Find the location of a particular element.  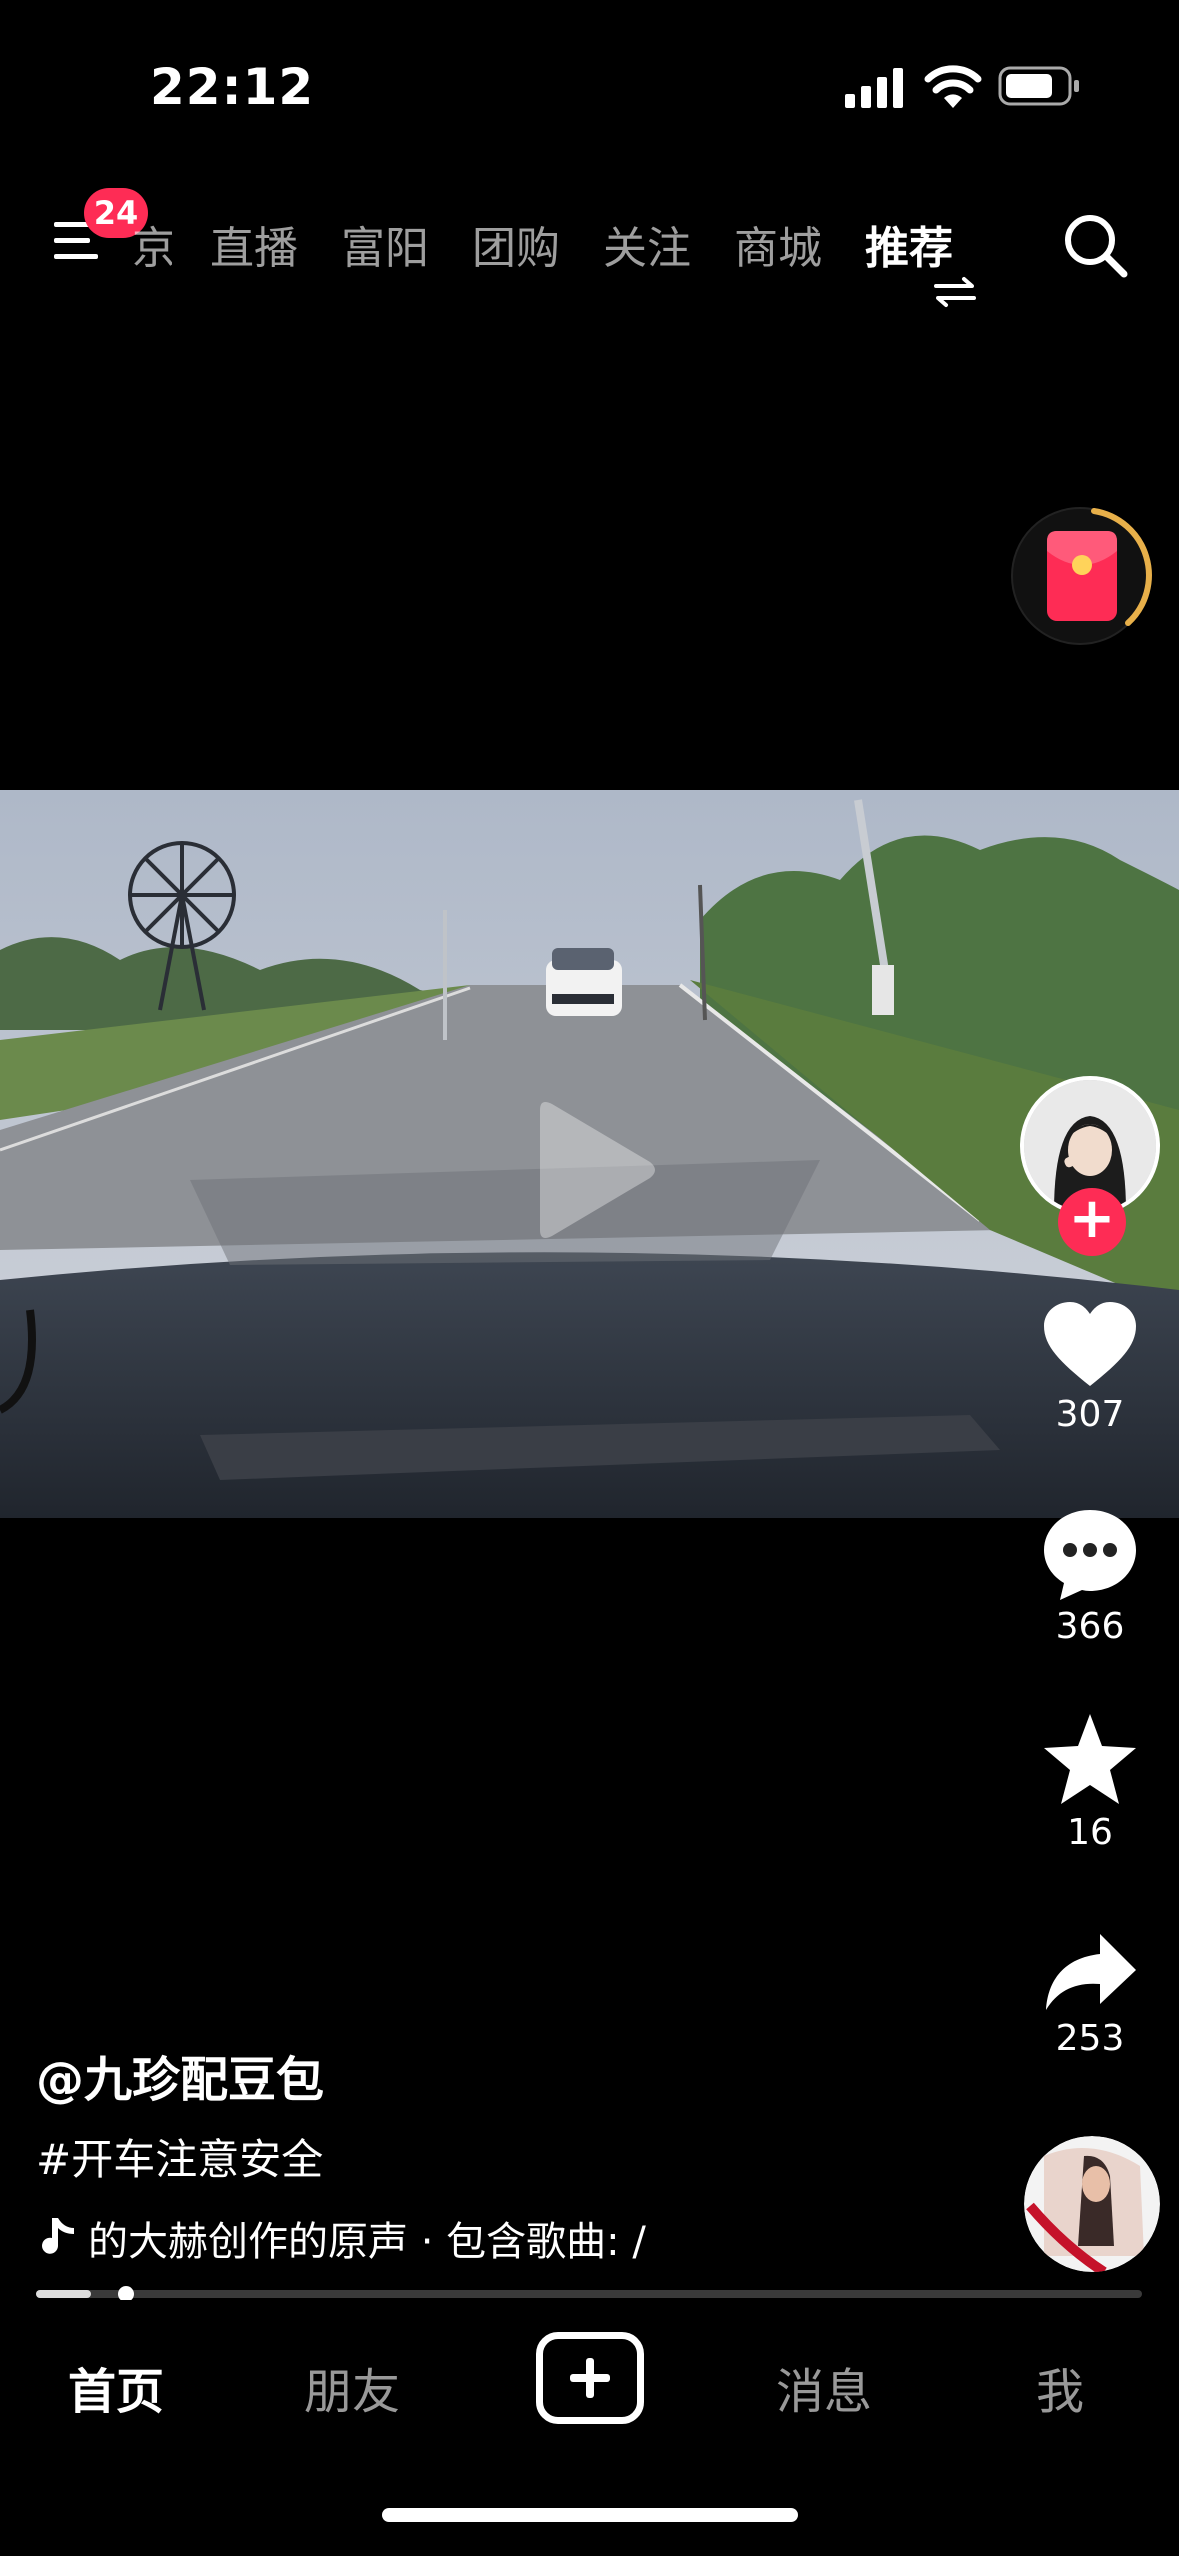

comment-button: 366 is located at coordinates (1090, 1576).